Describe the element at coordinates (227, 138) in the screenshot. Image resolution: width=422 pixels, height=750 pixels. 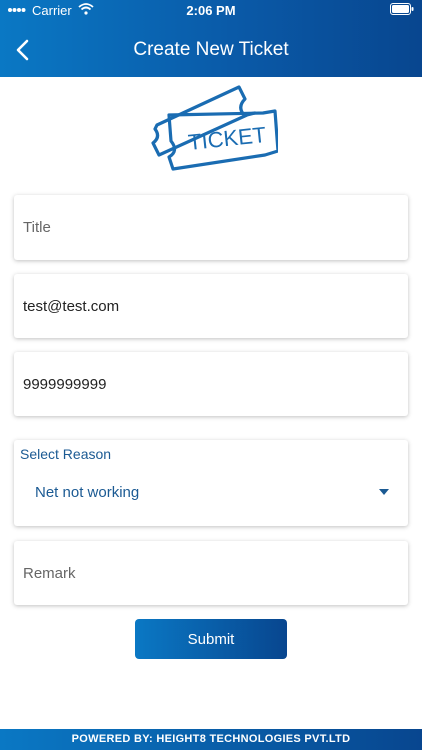
I see `ticket-logo-text: TICKET` at that location.